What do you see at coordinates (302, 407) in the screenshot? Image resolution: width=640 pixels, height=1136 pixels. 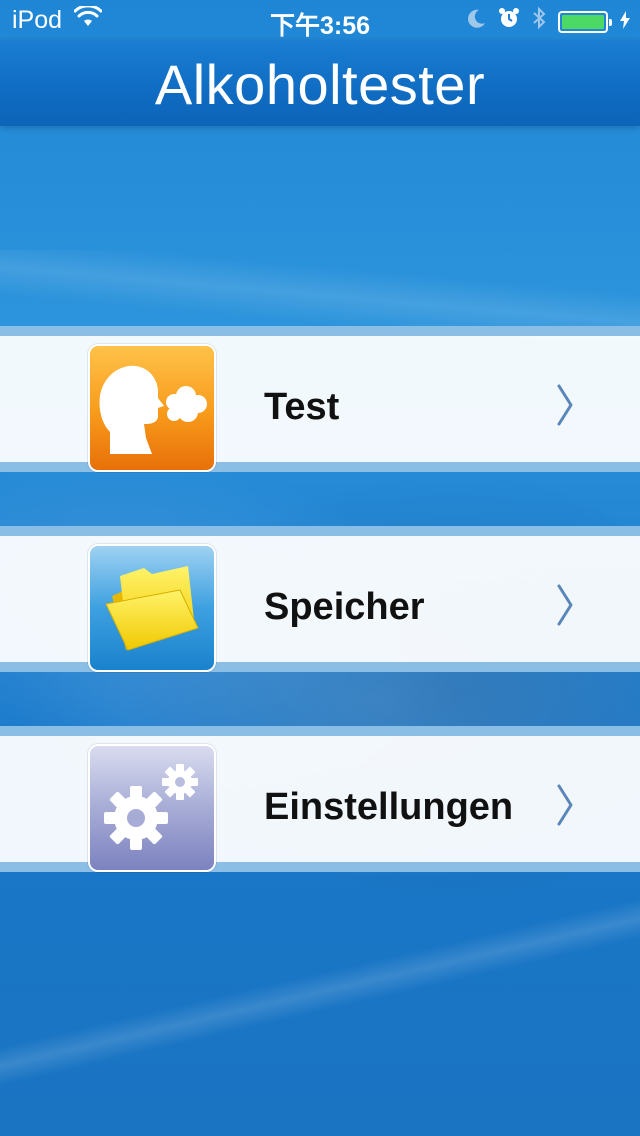 I see `menu-item-label: Test` at bounding box center [302, 407].